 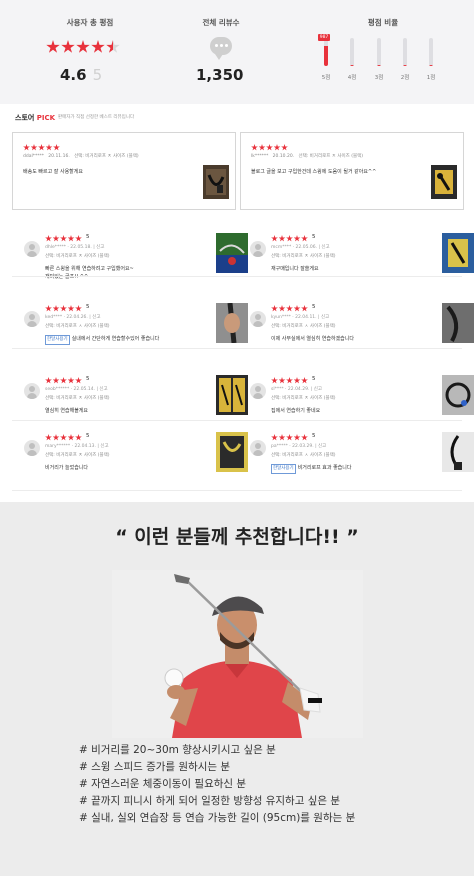 I want to click on review-text-line: 실내에서 간단하게 연습할수있어 좋습니다, so click(x=115, y=339).